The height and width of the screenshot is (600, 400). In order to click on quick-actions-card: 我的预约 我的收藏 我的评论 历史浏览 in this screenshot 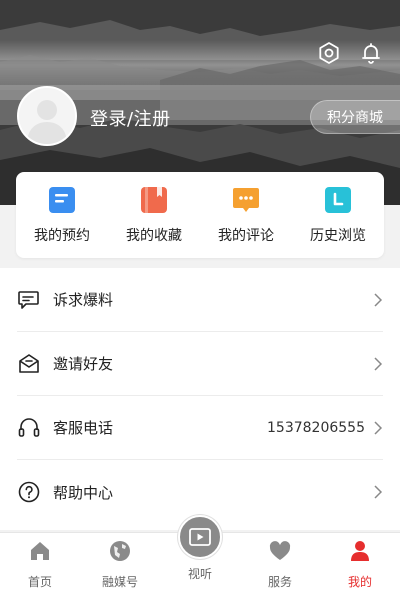, I will do `click(200, 215)`.